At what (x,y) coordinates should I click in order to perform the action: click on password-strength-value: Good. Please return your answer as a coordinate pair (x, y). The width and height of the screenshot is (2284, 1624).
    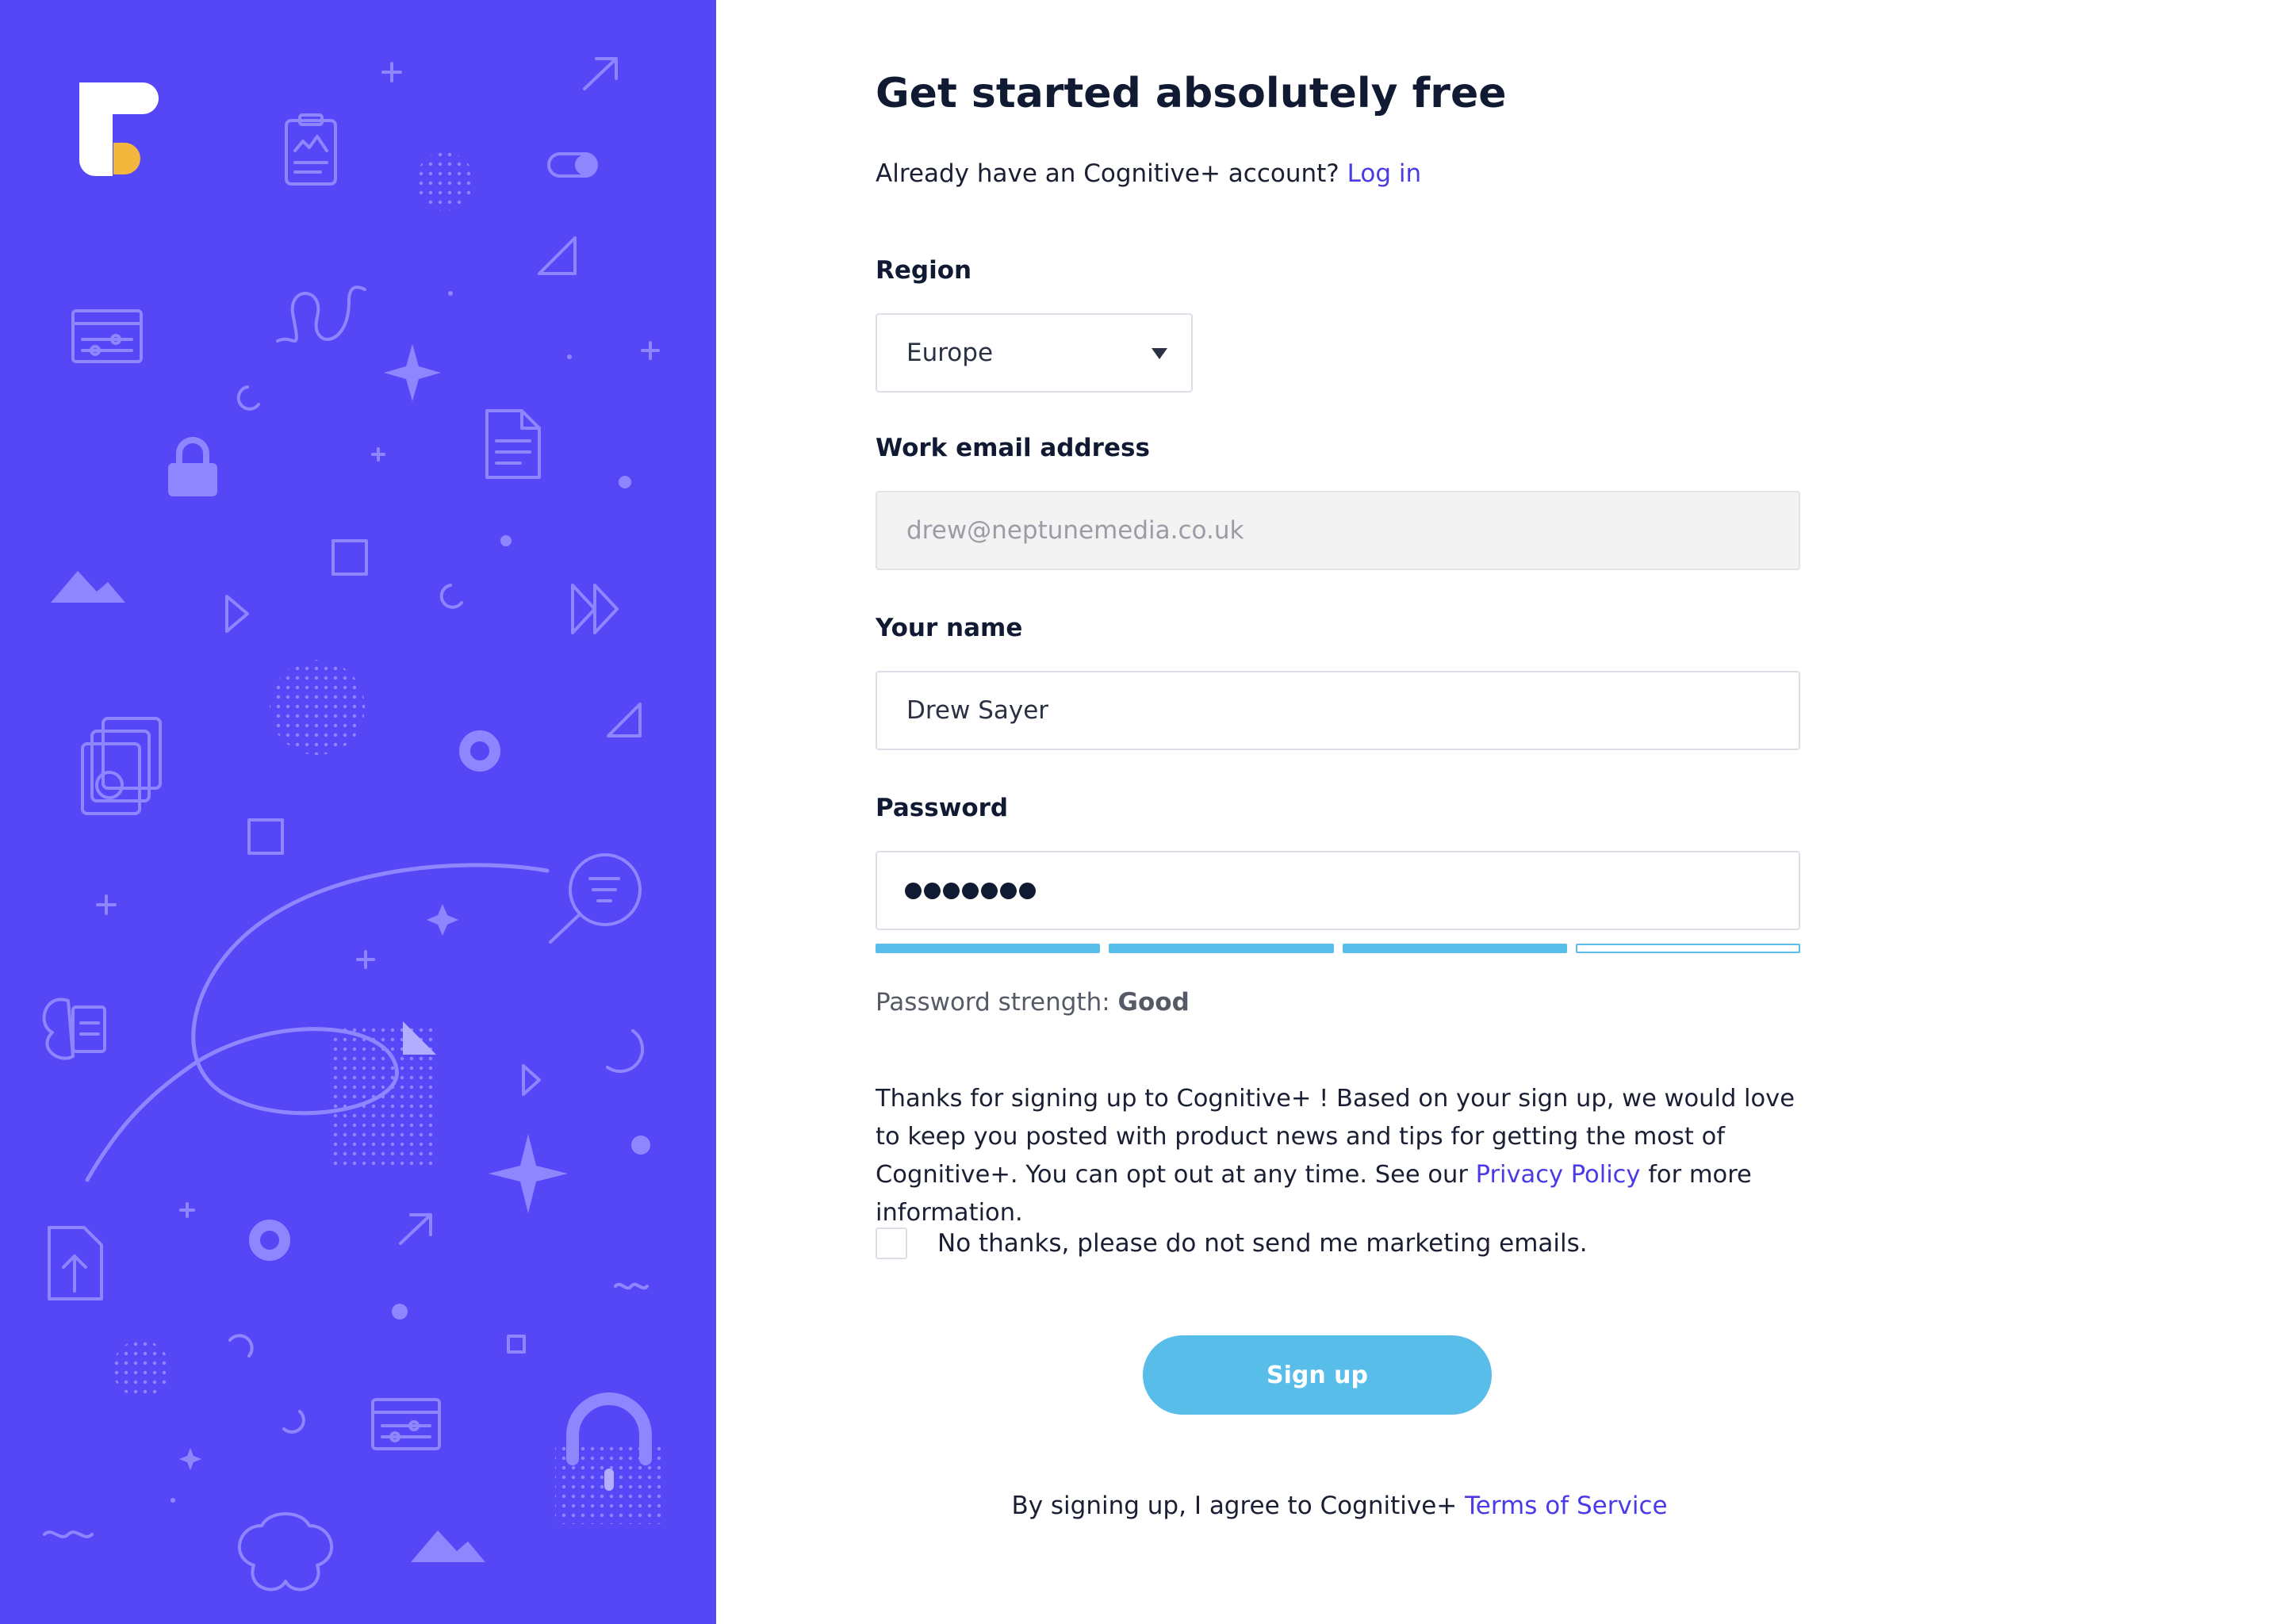
    Looking at the image, I should click on (1153, 1003).